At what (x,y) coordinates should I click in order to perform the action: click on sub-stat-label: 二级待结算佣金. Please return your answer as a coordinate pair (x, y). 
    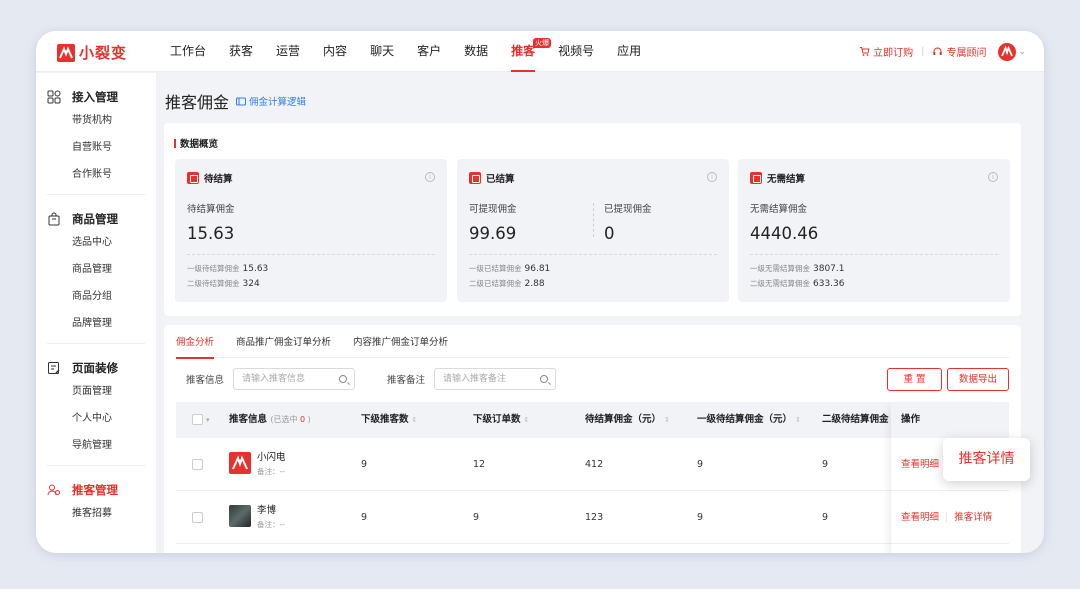
    Looking at the image, I should click on (213, 283).